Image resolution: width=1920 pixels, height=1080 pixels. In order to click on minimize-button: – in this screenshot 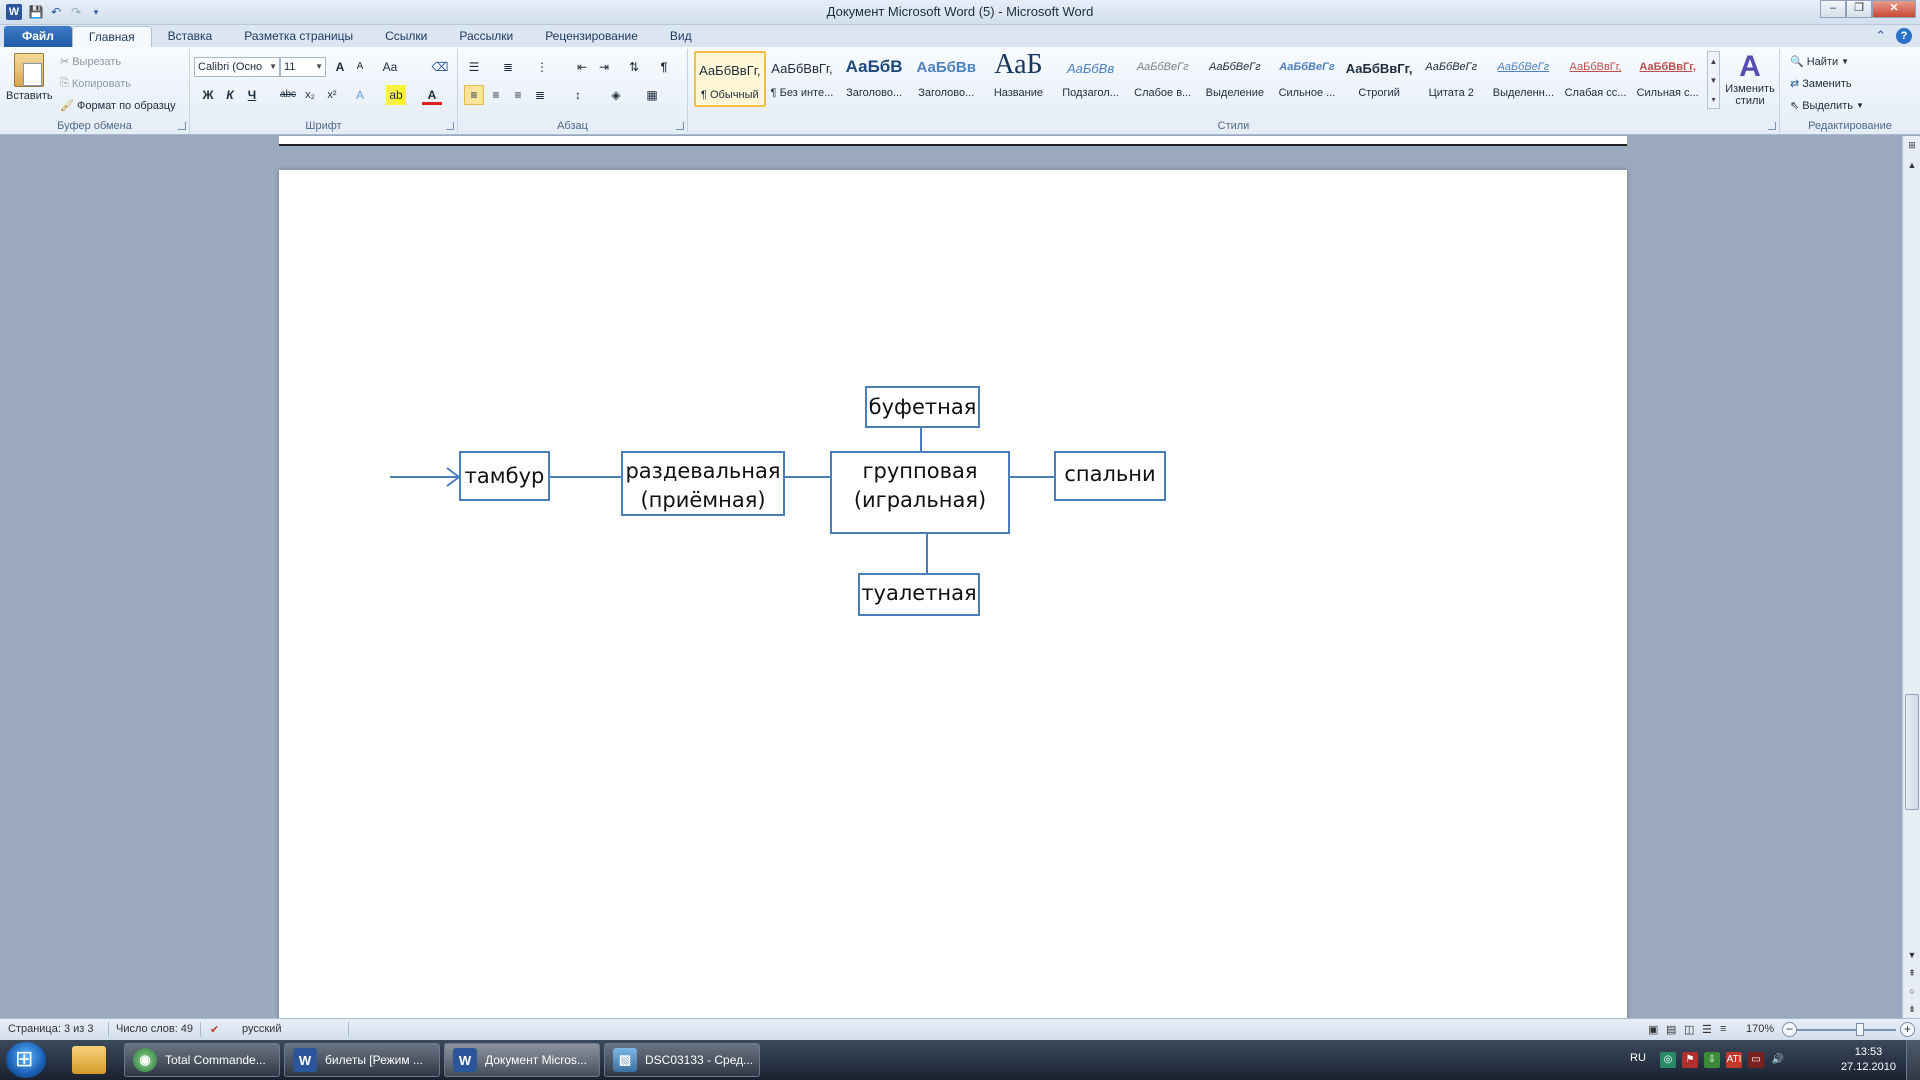, I will do `click(1833, 9)`.